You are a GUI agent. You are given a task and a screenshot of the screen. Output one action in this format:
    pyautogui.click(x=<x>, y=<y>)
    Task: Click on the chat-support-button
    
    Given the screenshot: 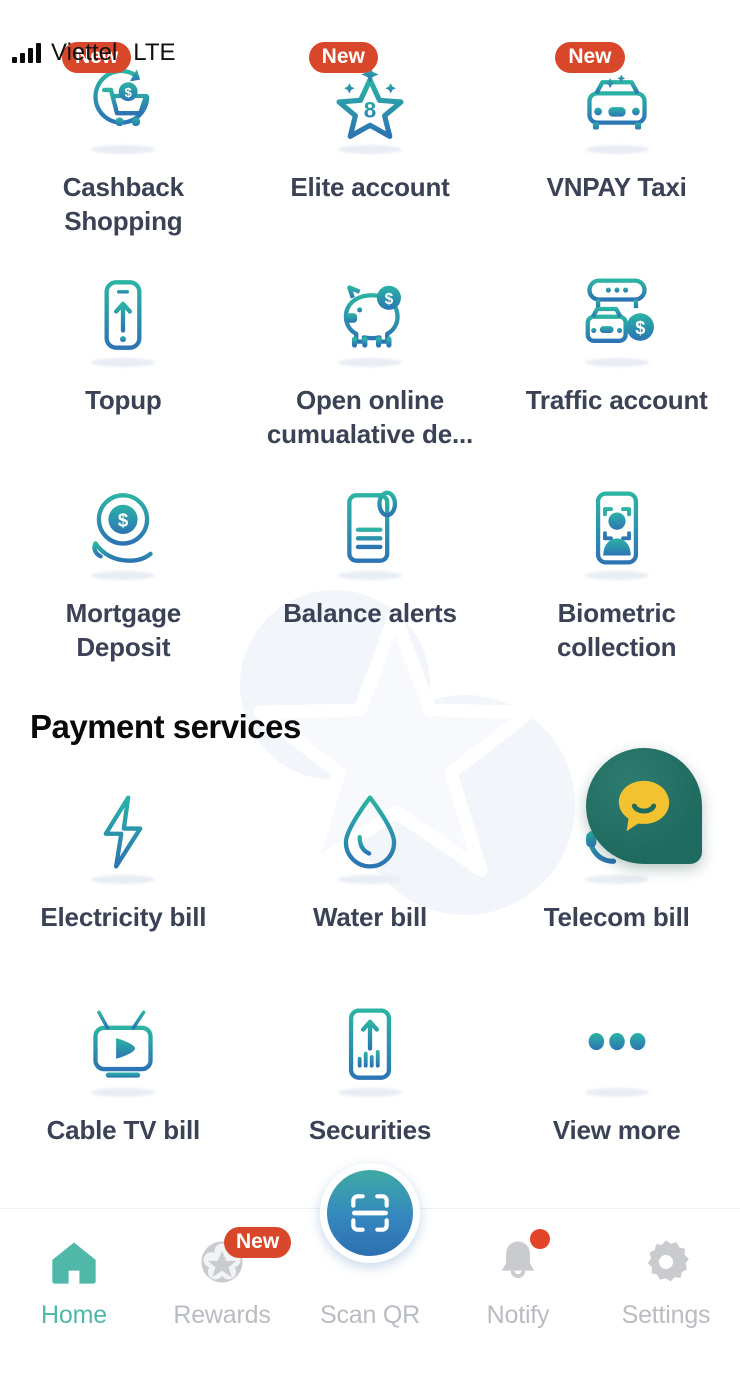 What is the action you would take?
    pyautogui.click(x=644, y=806)
    